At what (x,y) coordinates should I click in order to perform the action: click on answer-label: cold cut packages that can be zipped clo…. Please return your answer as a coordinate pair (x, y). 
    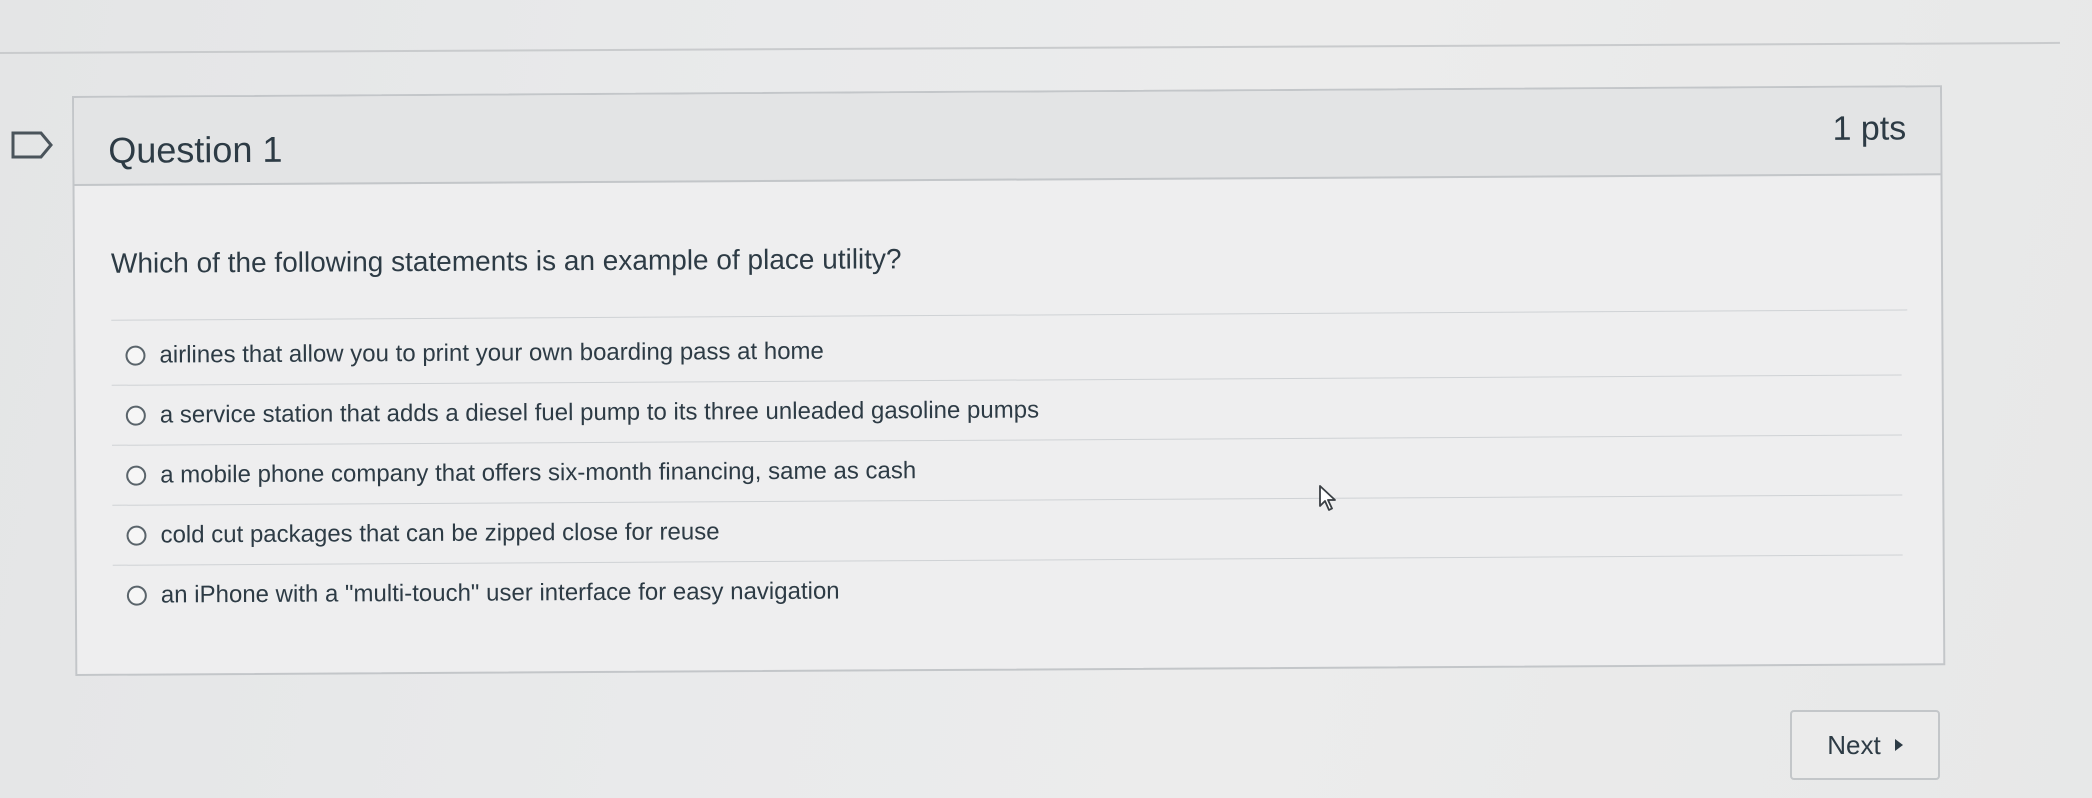
    Looking at the image, I should click on (440, 532).